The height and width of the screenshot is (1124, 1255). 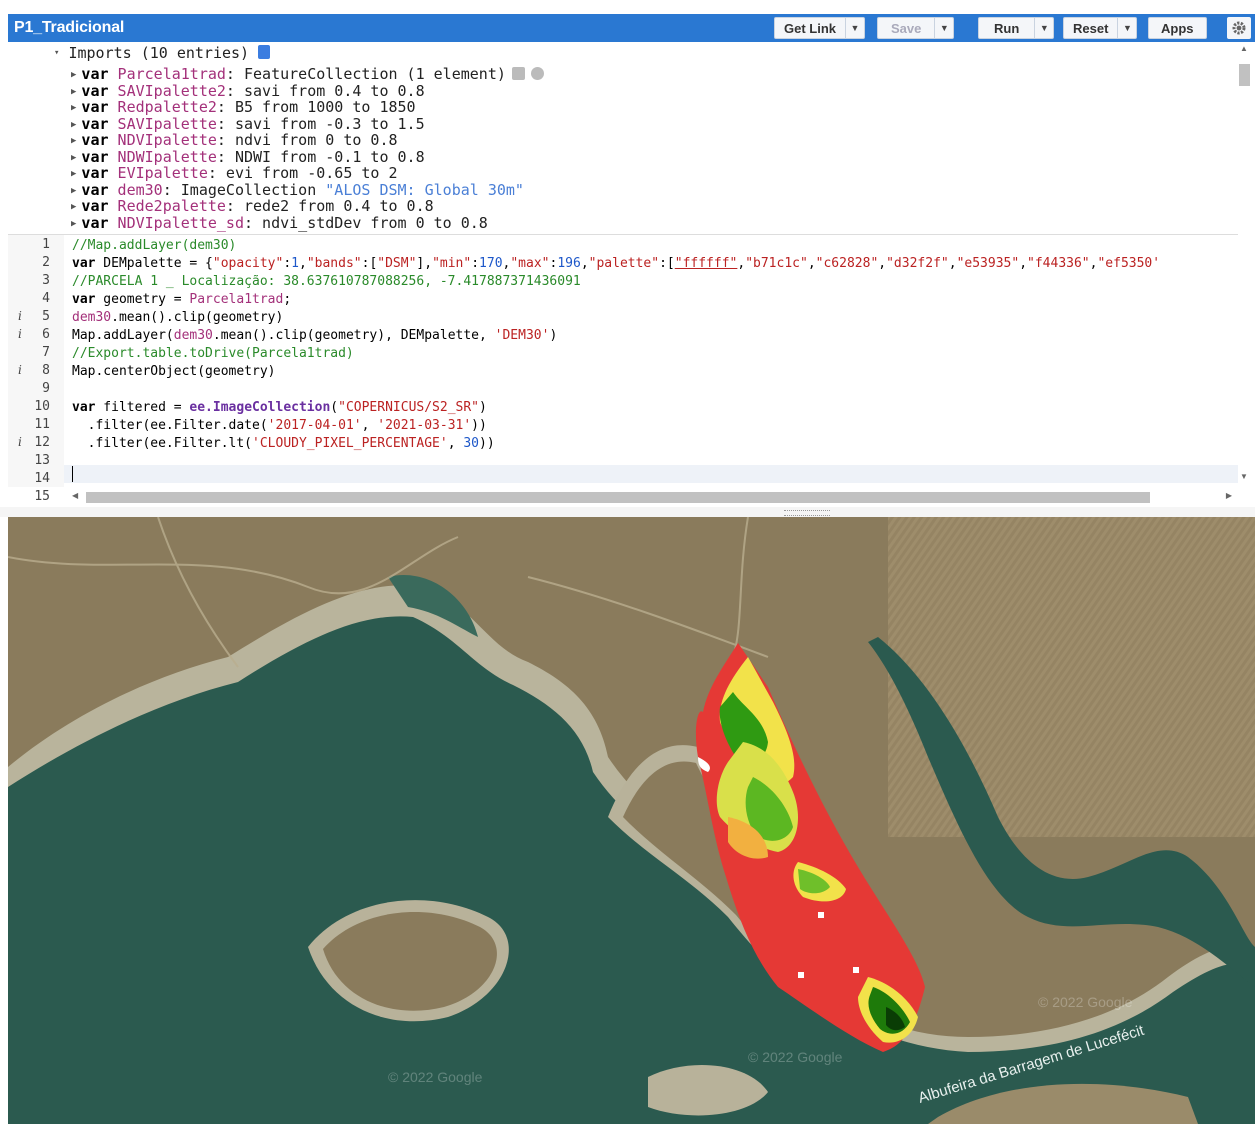 What do you see at coordinates (180, 223) in the screenshot?
I see `import-name: NDVIpalette_sd` at bounding box center [180, 223].